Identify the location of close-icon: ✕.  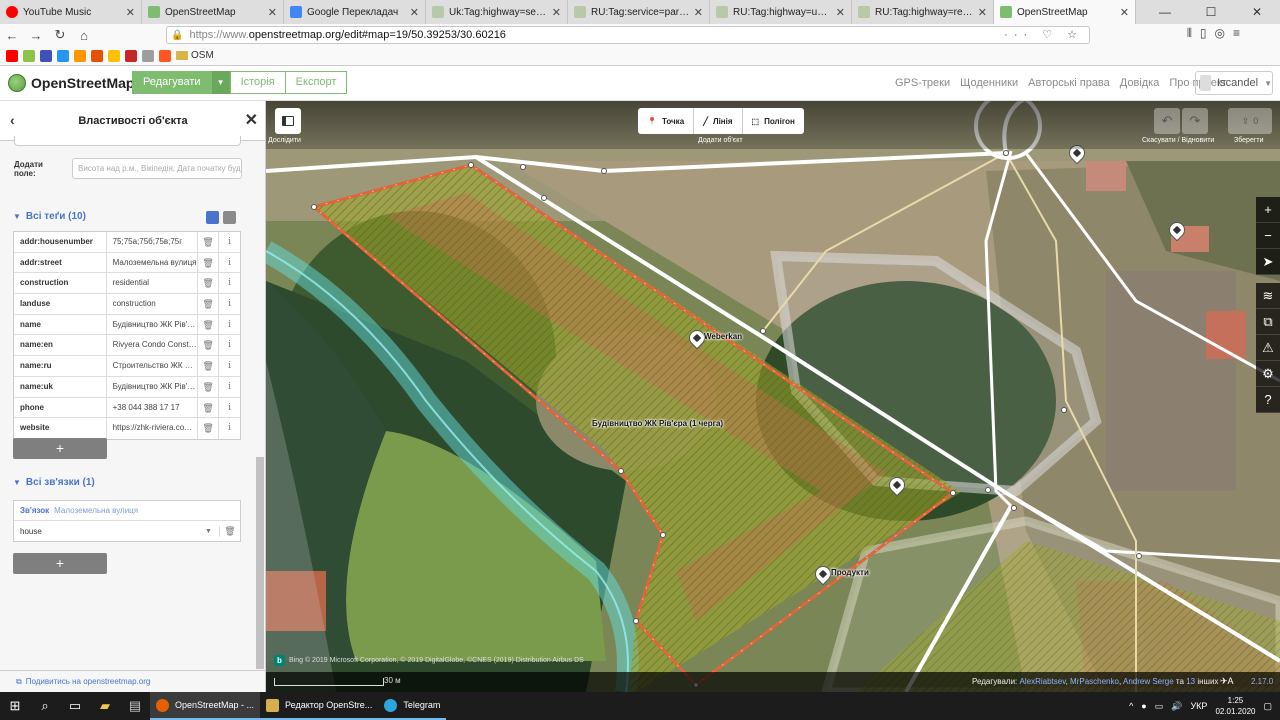
(251, 120).